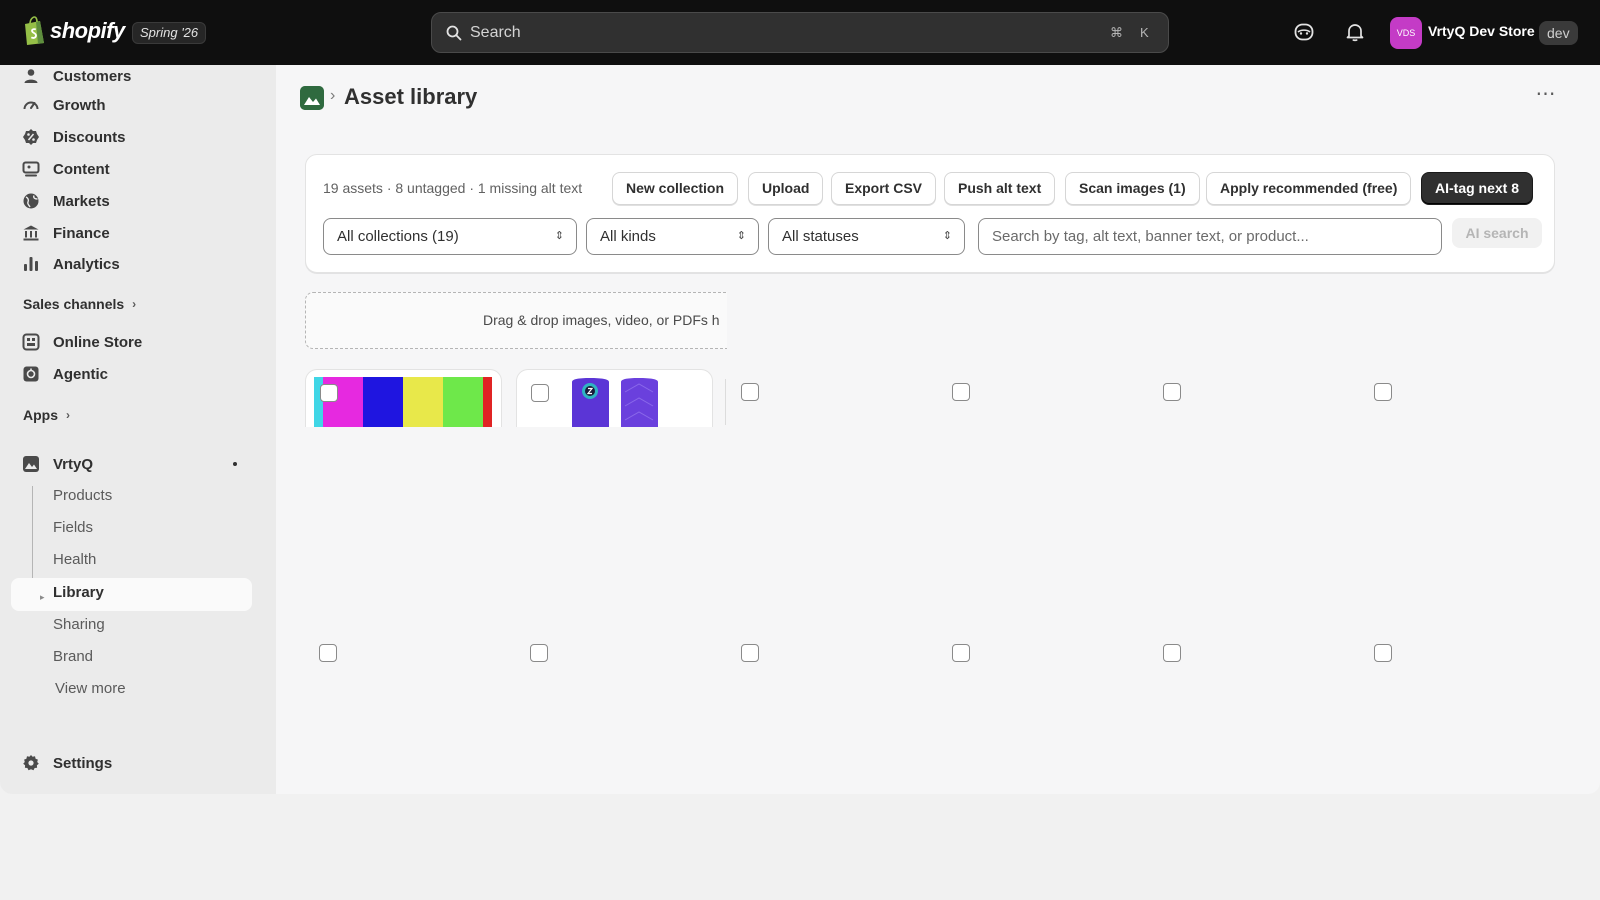 This screenshot has width=1600, height=900. I want to click on sidebar-subitem-health: Health, so click(74, 560).